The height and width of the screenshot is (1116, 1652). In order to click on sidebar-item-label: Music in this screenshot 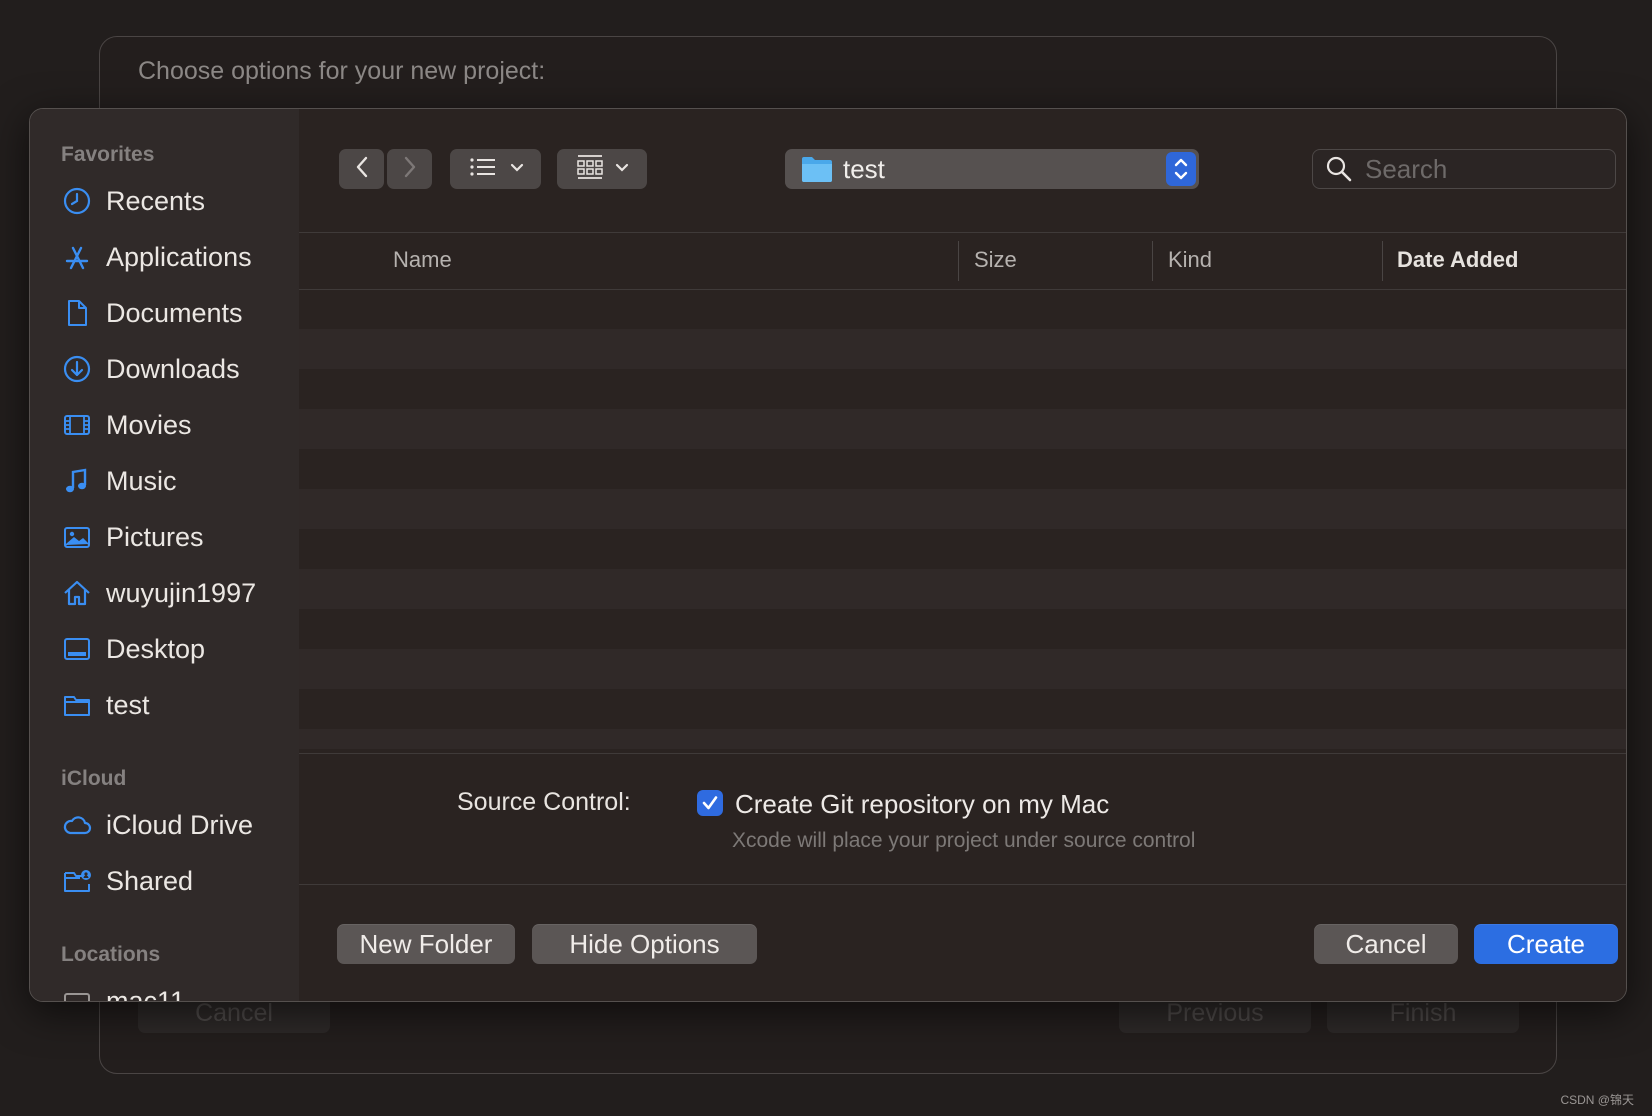, I will do `click(141, 480)`.